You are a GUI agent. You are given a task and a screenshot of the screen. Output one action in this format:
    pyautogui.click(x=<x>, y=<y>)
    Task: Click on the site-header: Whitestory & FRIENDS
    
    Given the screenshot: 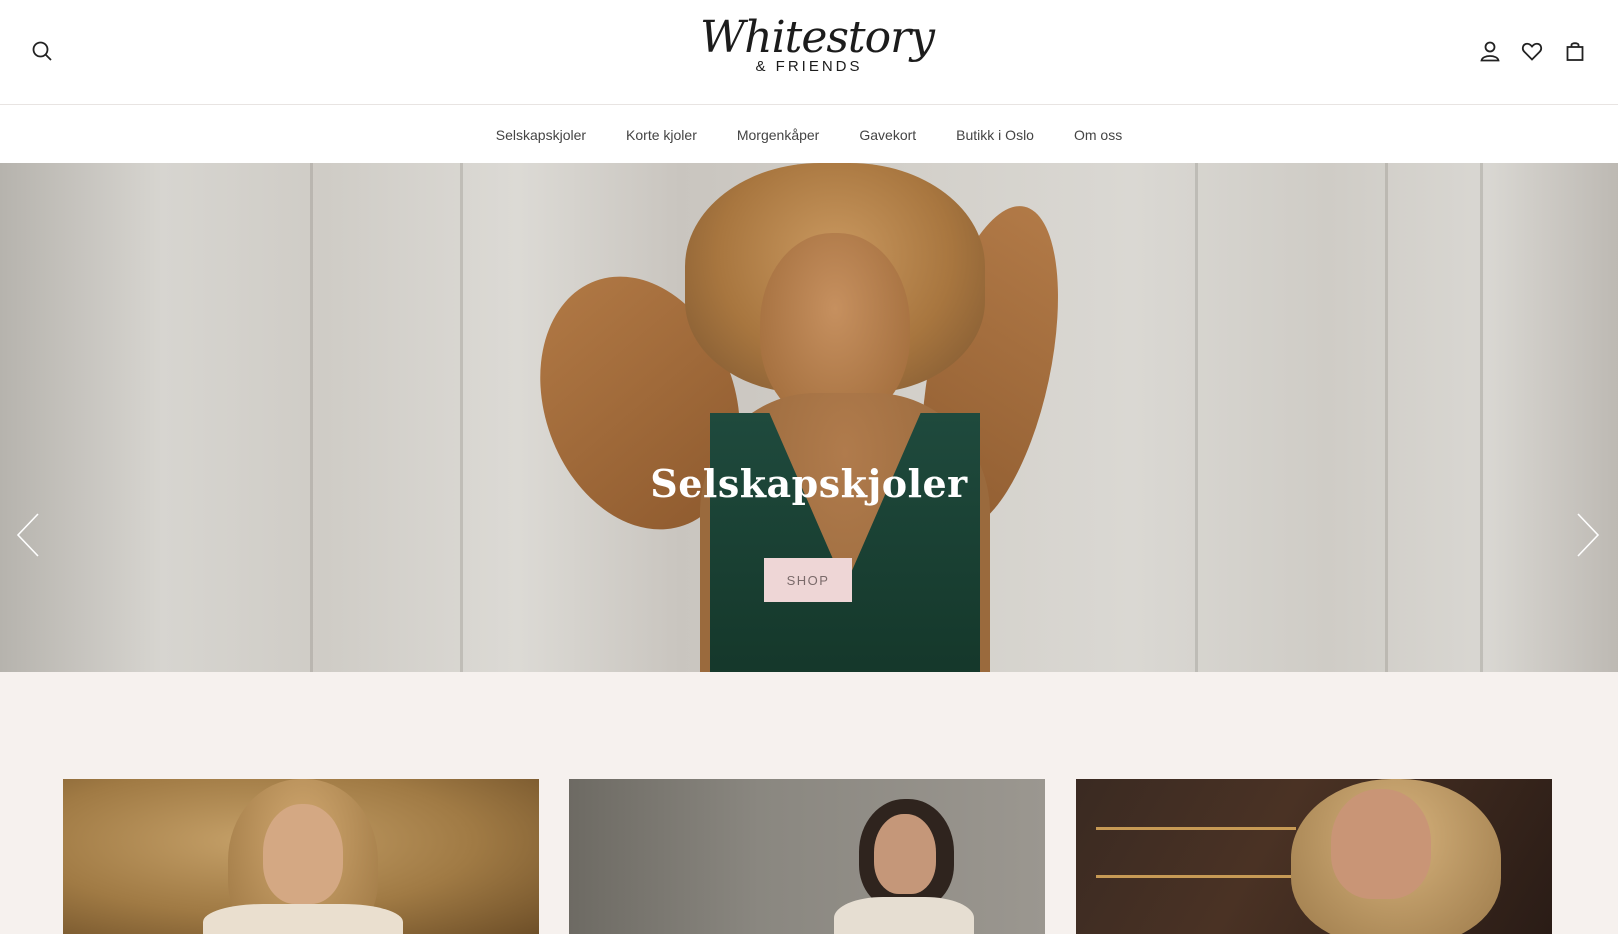 What is the action you would take?
    pyautogui.click(x=809, y=52)
    